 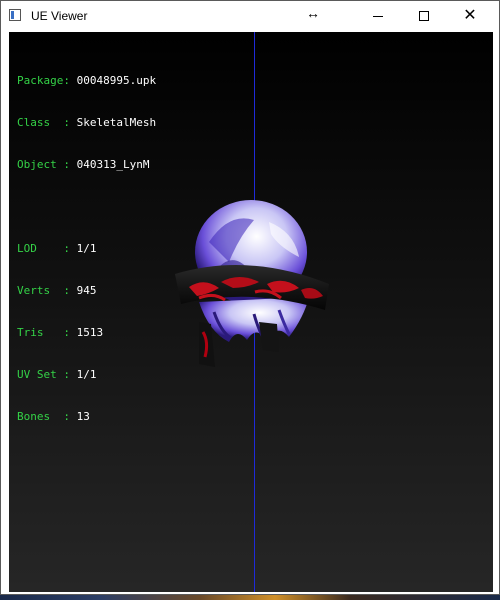 I want to click on info-row-class: Class : SkeletalMesh, so click(x=87, y=122).